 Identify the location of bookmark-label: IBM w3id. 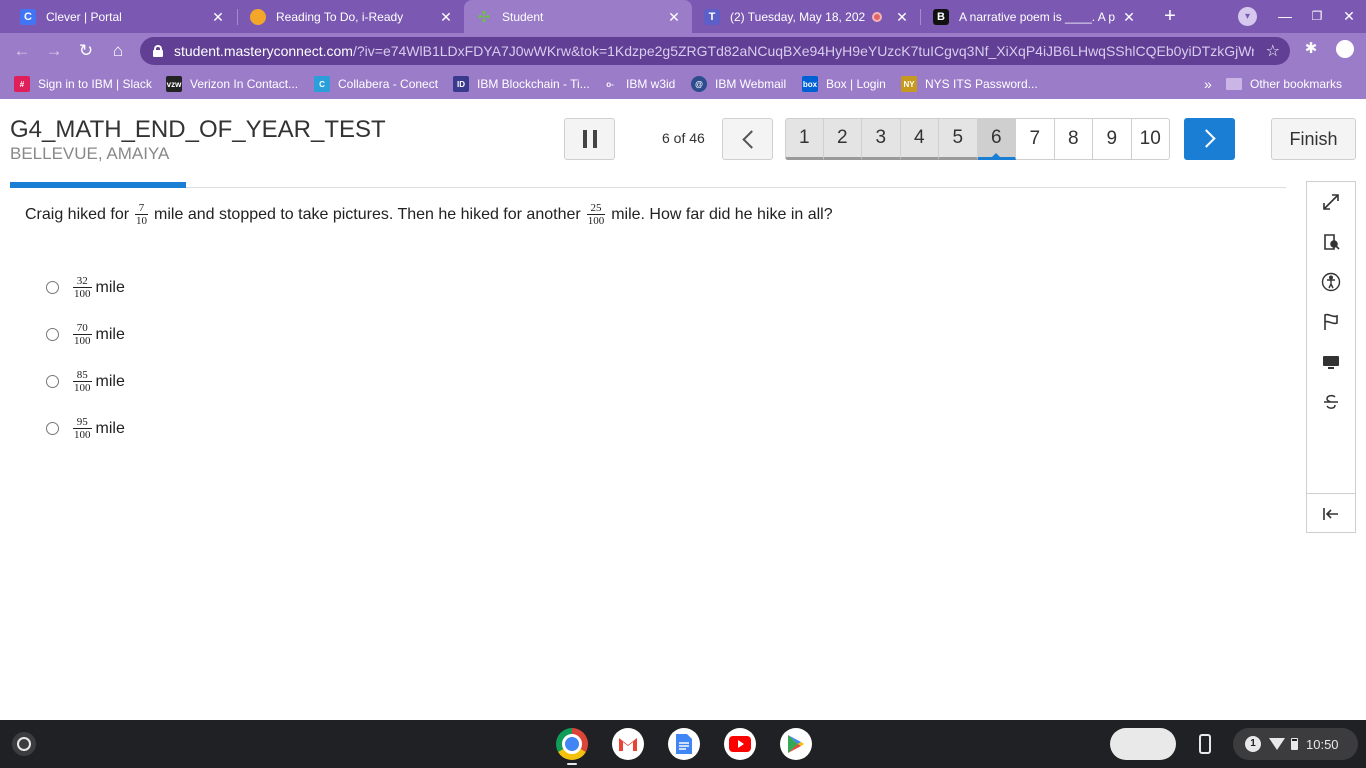
(651, 84).